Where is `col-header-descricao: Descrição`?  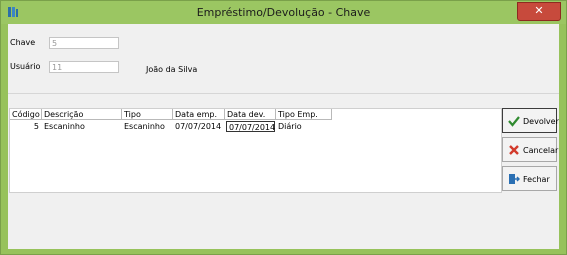
col-header-descricao: Descrição is located at coordinates (82, 114).